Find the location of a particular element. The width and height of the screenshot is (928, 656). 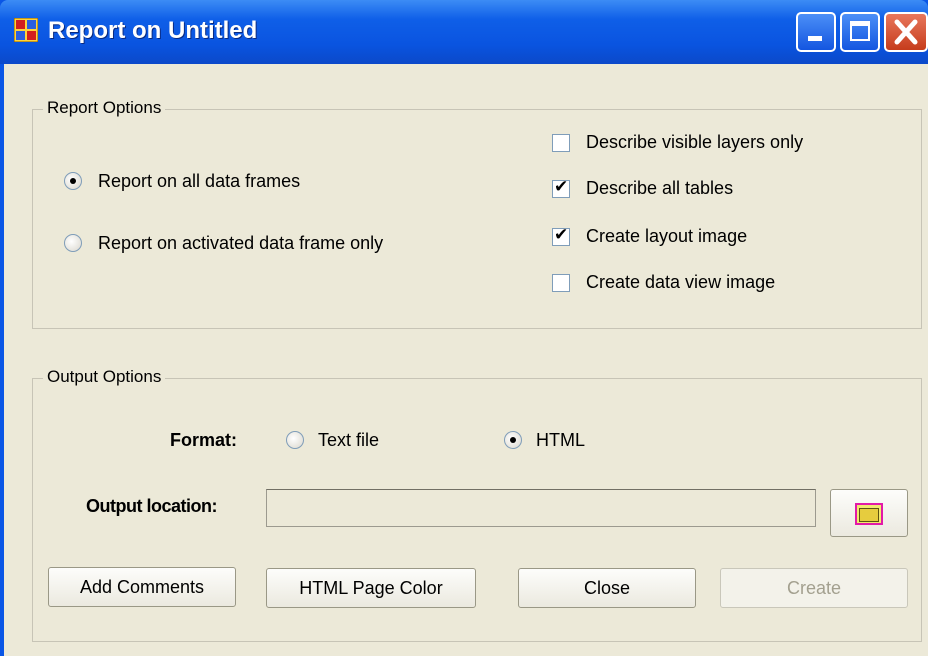

checkbox-layout-image-label: Create layout image is located at coordinates (666, 236).